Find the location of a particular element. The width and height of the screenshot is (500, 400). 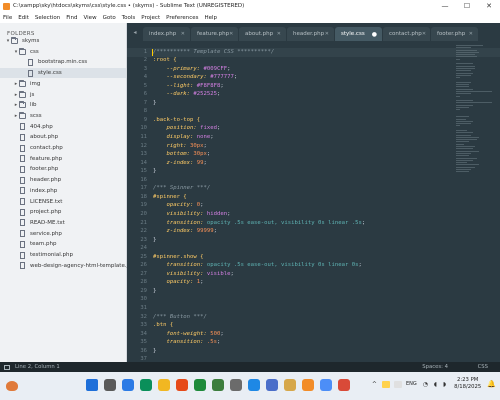

code-line: :root { is located at coordinates (165, 60).